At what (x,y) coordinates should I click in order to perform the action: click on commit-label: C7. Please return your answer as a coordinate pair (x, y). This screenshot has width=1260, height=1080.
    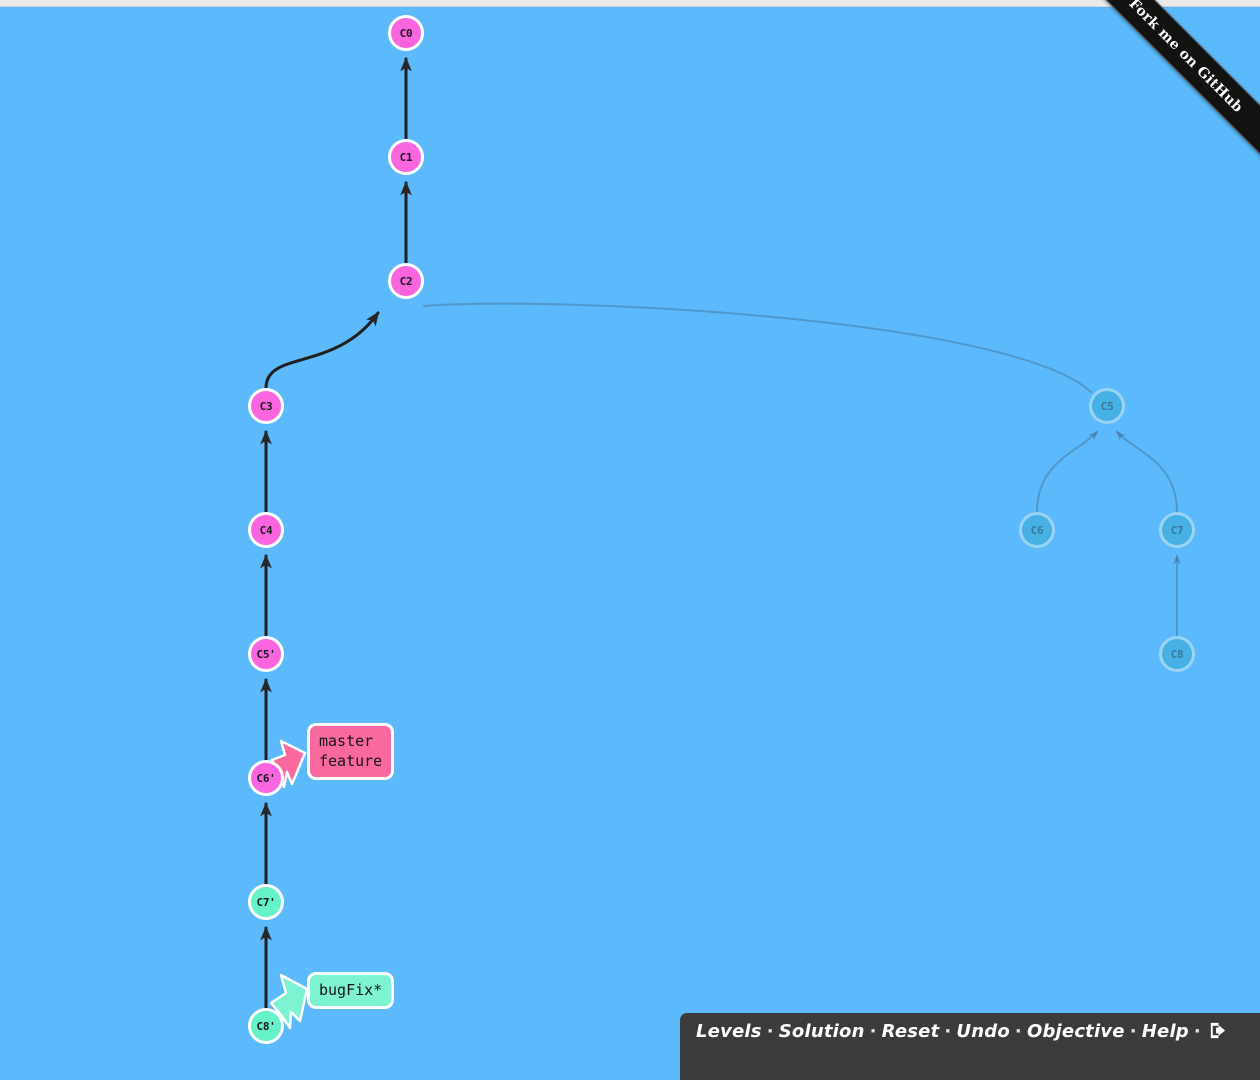
    Looking at the image, I should click on (1177, 530).